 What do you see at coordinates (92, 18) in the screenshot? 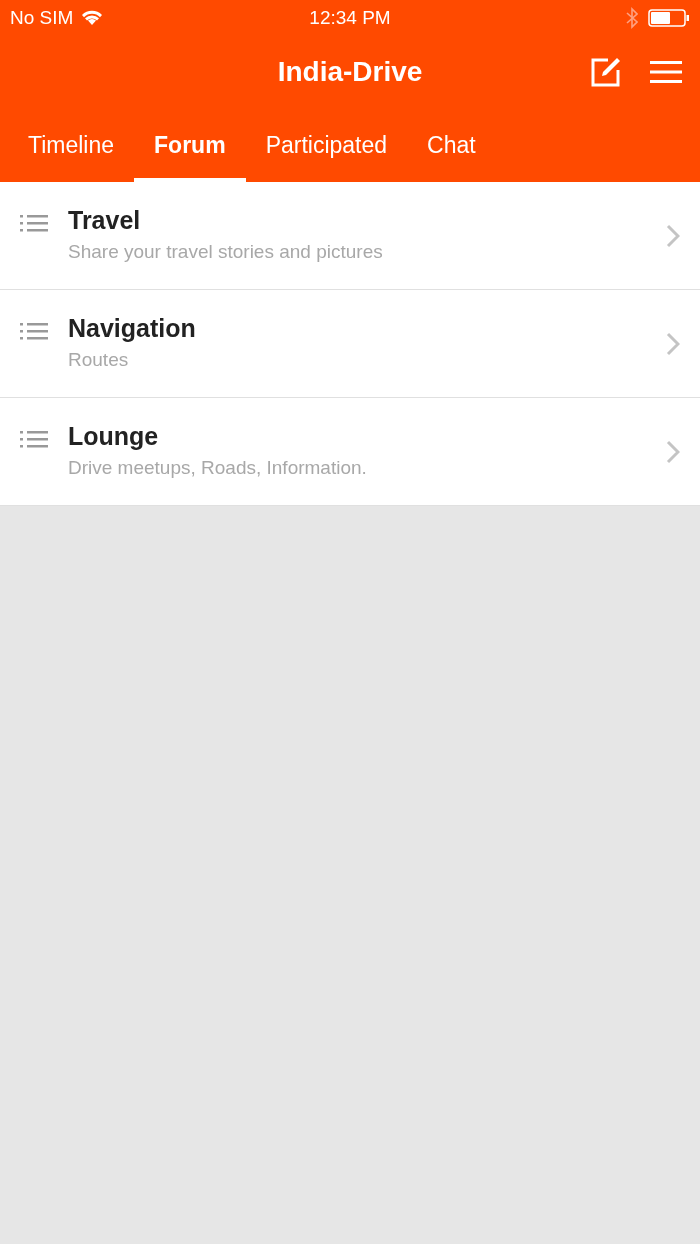
I see `wifi-icon` at bounding box center [92, 18].